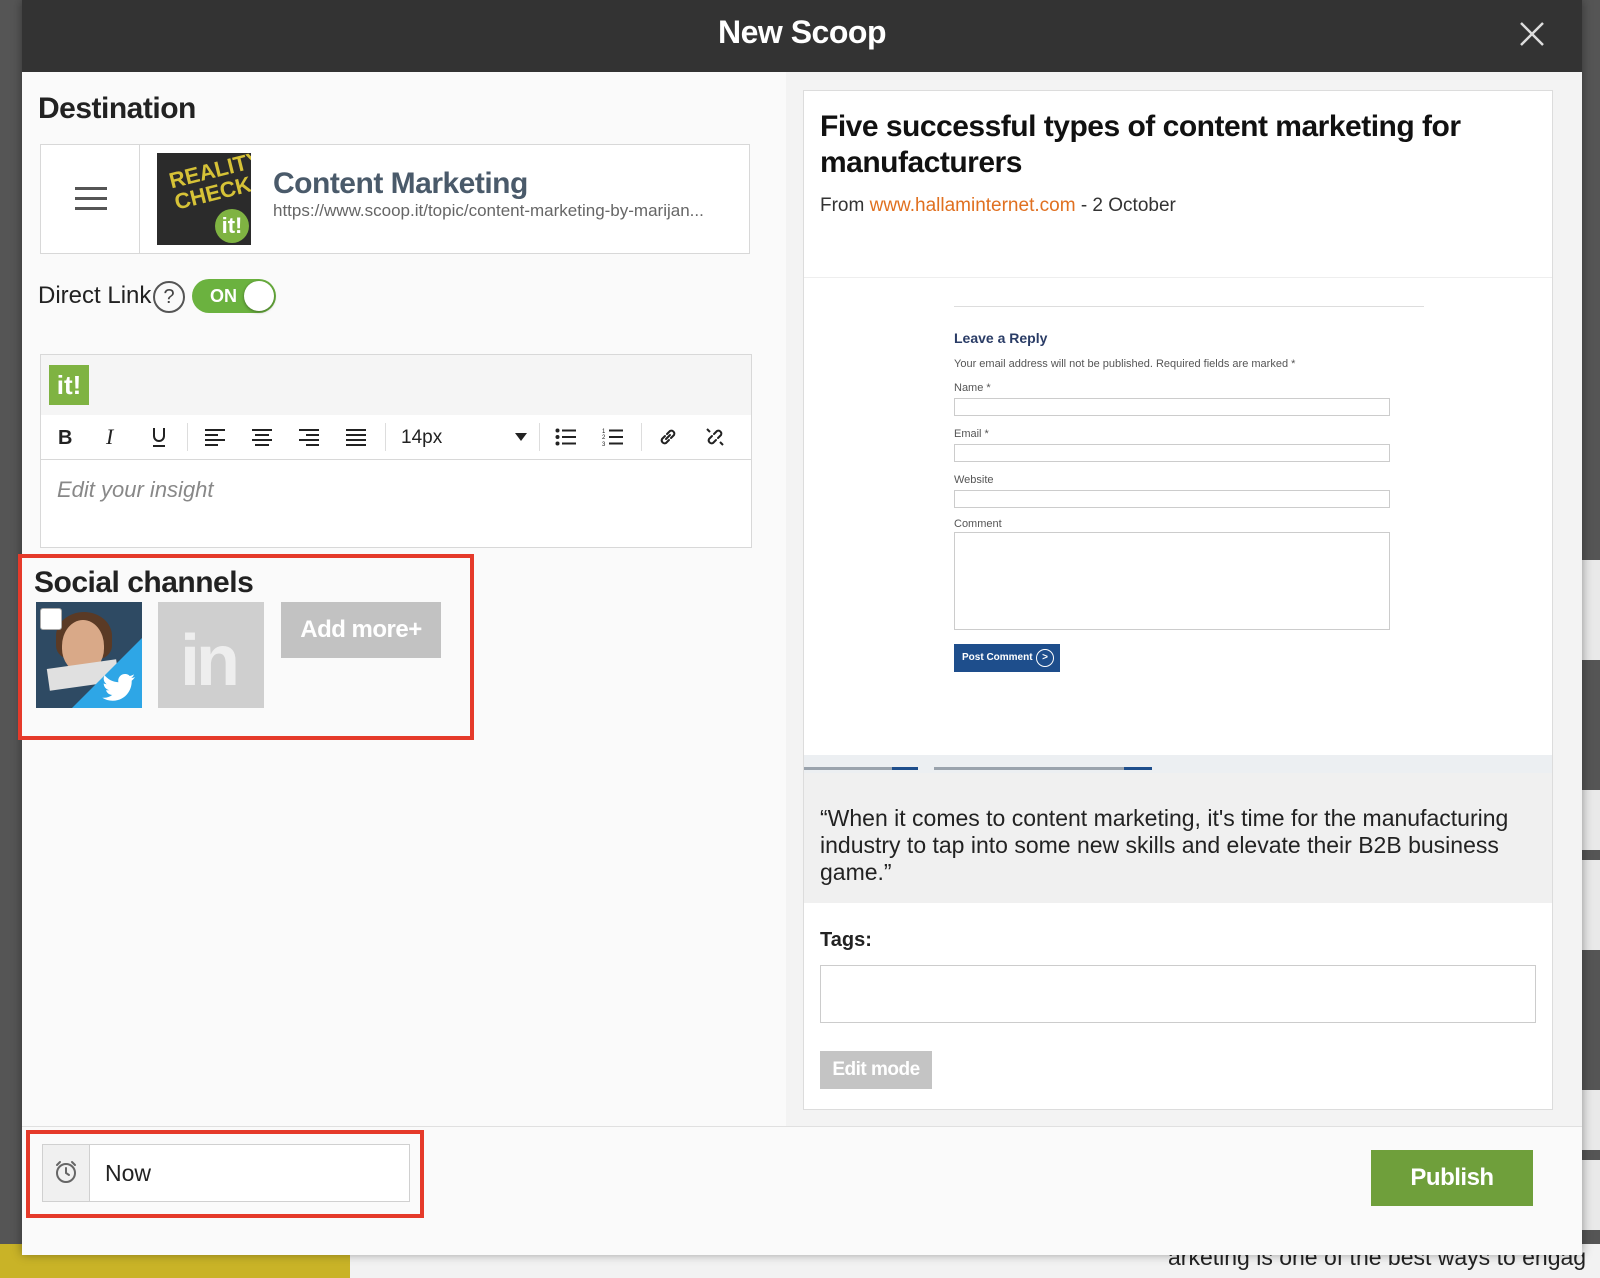 This screenshot has width=1600, height=1278. Describe the element at coordinates (361, 630) in the screenshot. I see `add-more-button: Add more+` at that location.